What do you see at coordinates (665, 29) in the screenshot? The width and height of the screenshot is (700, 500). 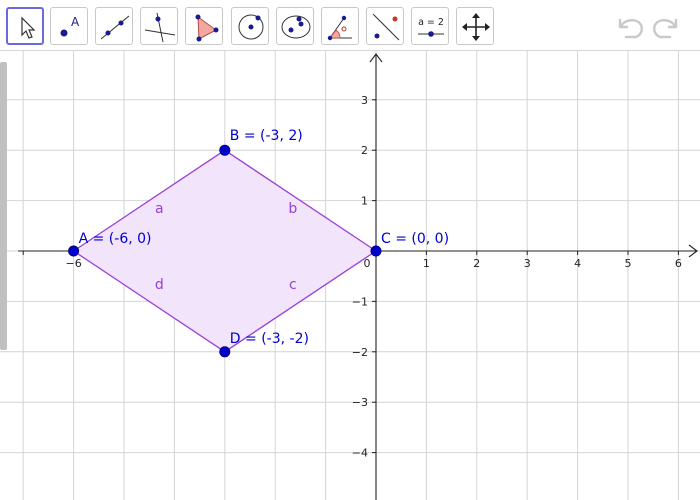 I see `redo-icon` at bounding box center [665, 29].